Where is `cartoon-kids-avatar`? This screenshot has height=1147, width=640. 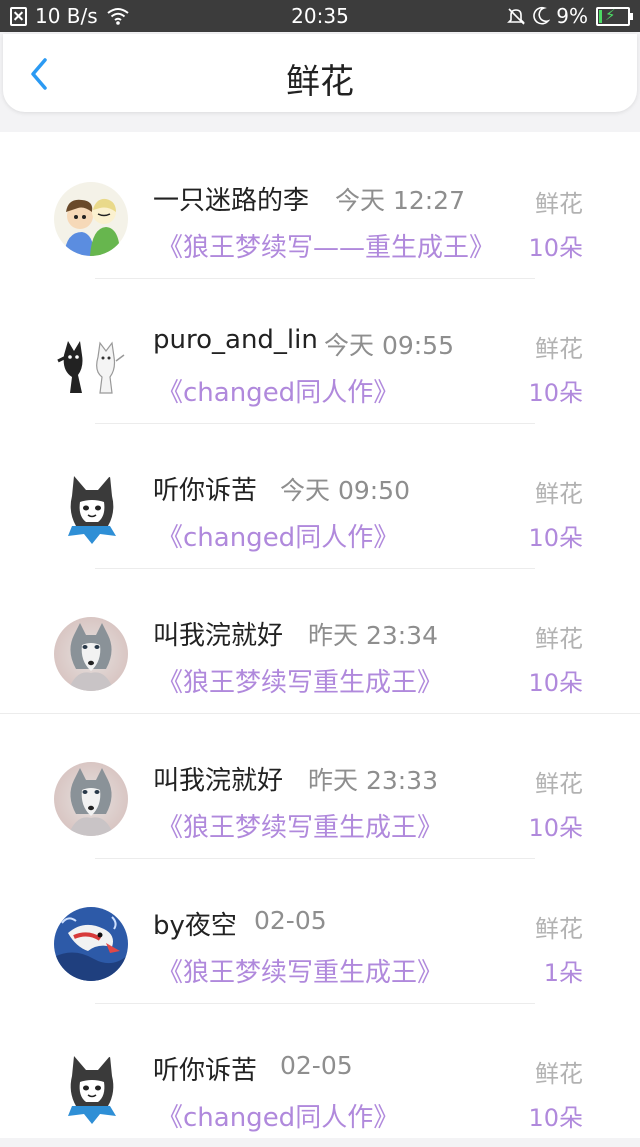
cartoon-kids-avatar is located at coordinates (91, 219).